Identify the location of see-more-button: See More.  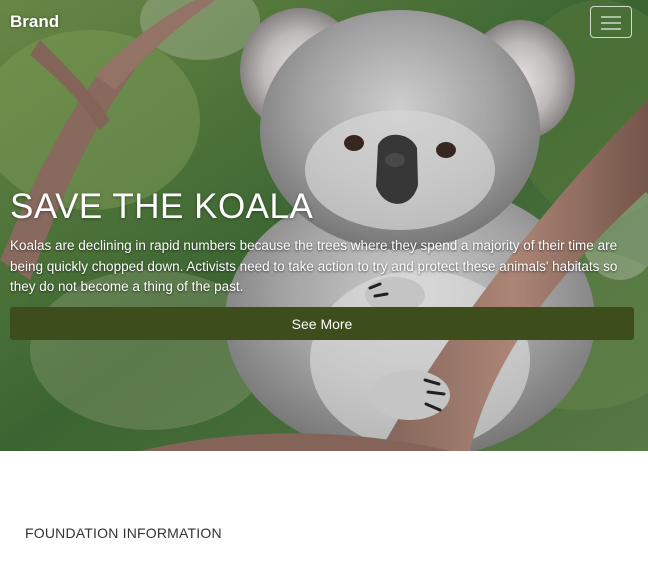
(322, 323).